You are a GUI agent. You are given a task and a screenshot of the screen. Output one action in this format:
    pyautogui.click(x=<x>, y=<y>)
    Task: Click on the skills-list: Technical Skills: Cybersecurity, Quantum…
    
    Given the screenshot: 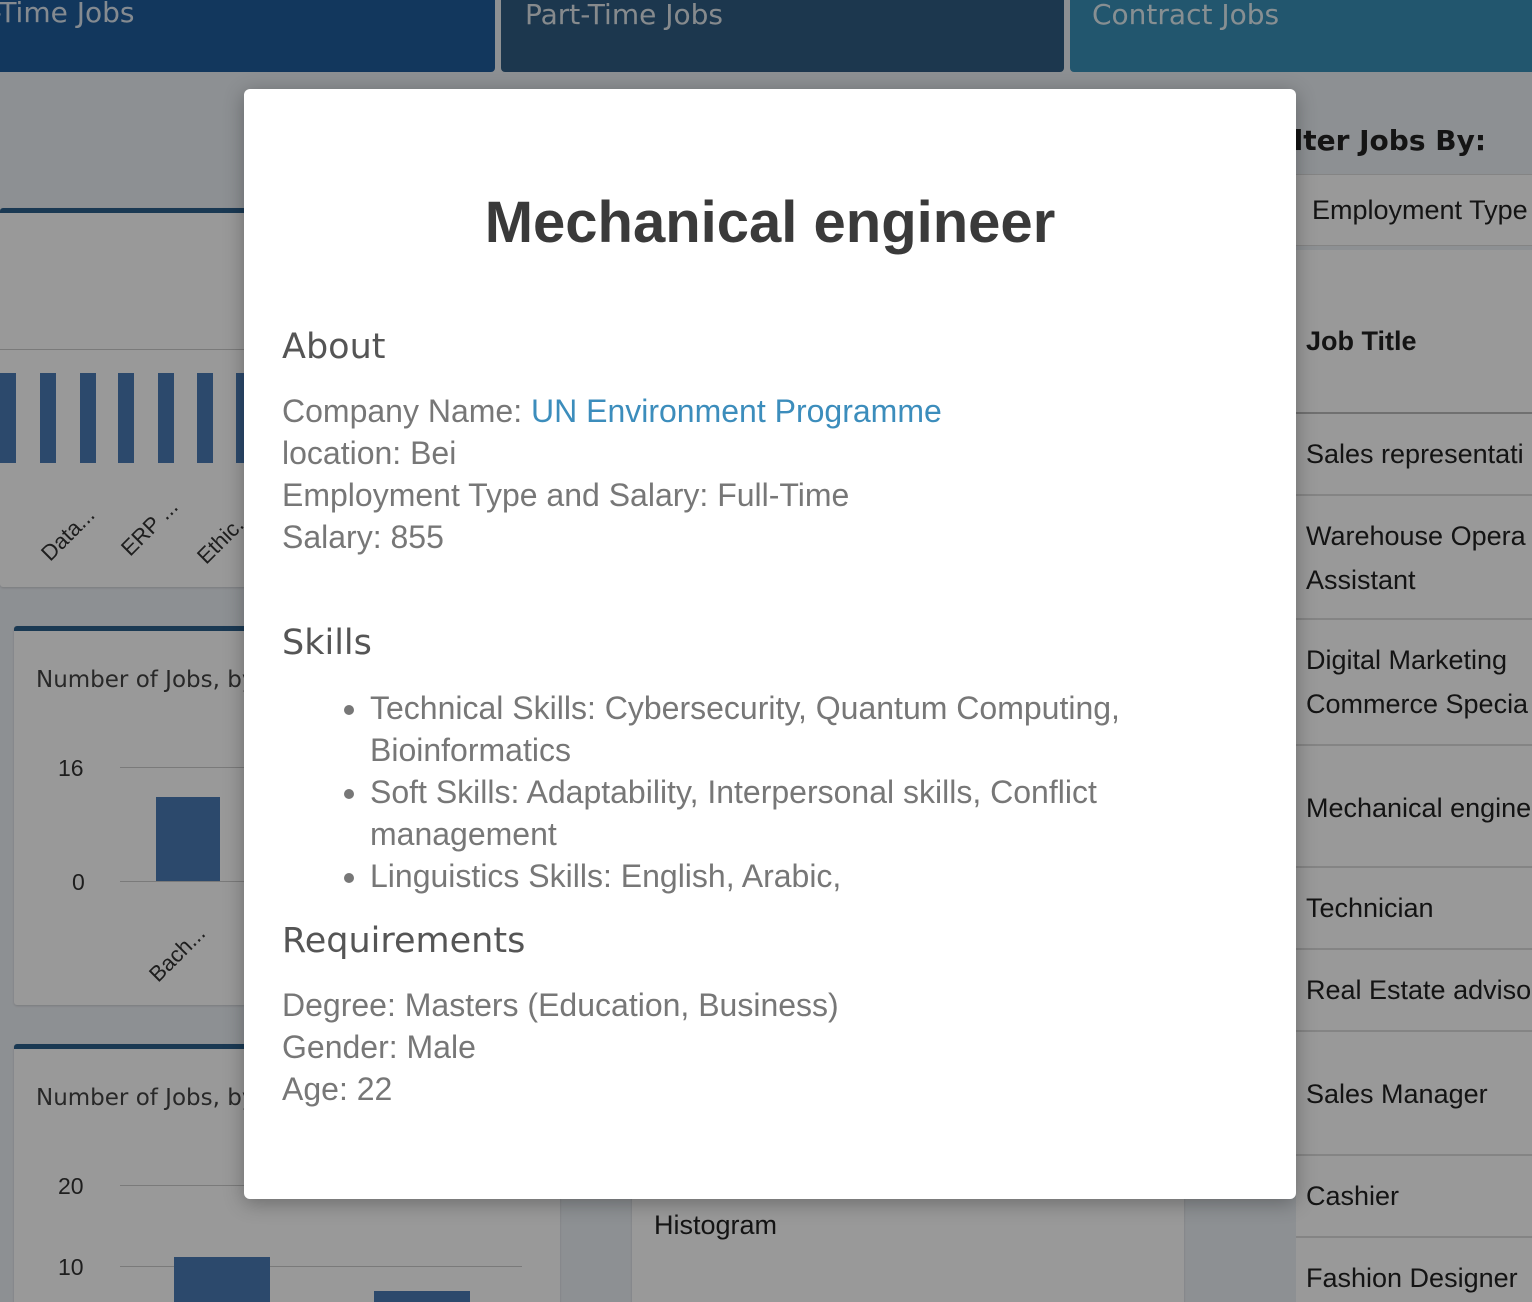 What is the action you would take?
    pyautogui.click(x=766, y=792)
    